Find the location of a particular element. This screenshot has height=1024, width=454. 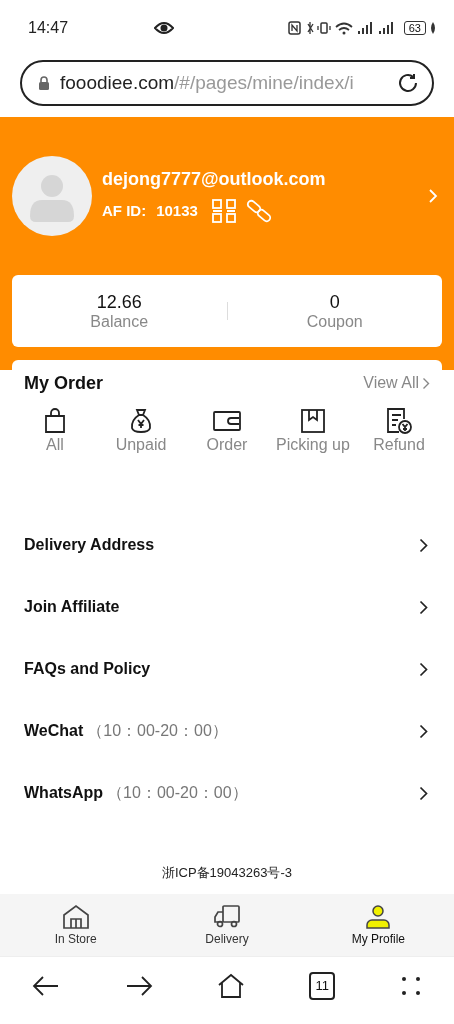

person-icon is located at coordinates (378, 917).